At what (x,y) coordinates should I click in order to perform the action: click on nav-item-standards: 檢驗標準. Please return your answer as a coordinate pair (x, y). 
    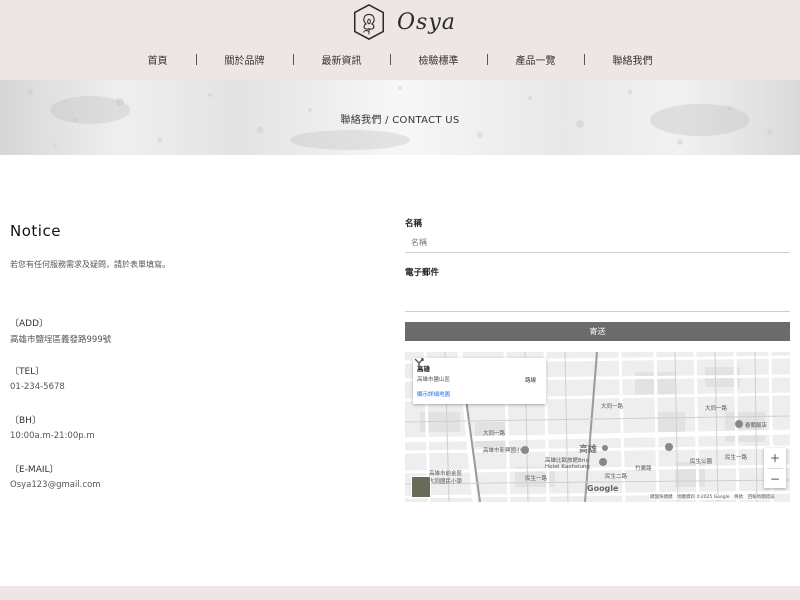
    Looking at the image, I should click on (439, 59).